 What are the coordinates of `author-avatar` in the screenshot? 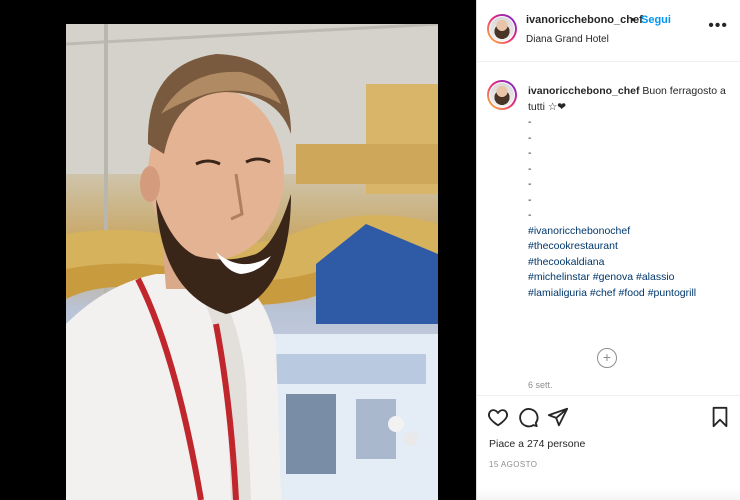 It's located at (502, 29).